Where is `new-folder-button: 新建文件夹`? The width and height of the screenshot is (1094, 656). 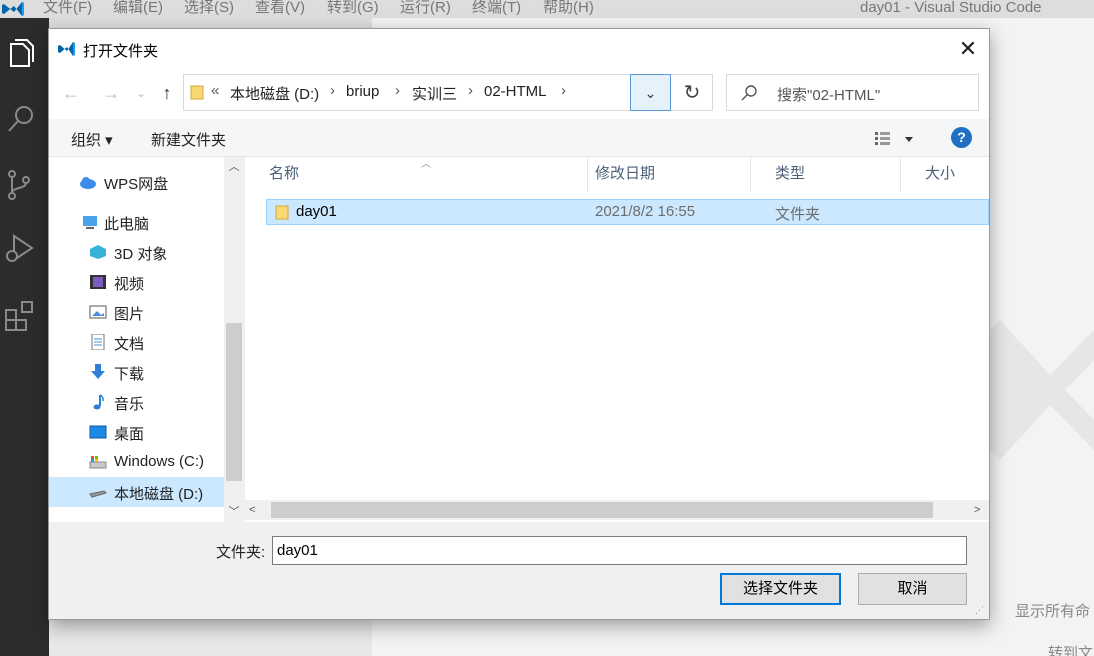
new-folder-button: 新建文件夹 is located at coordinates (188, 139).